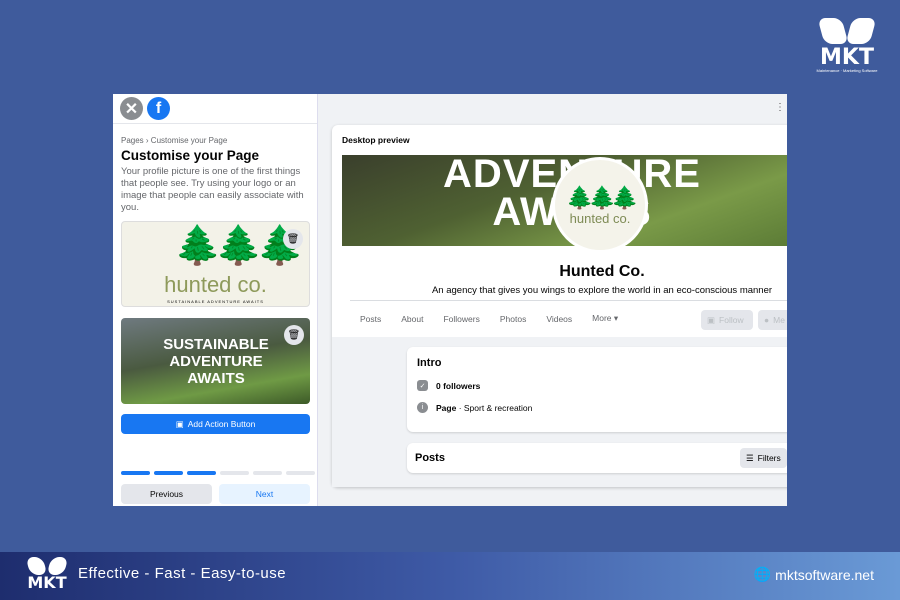 The image size is (900, 600). Describe the element at coordinates (602, 271) in the screenshot. I see `page-name: Hunted Co.` at that location.